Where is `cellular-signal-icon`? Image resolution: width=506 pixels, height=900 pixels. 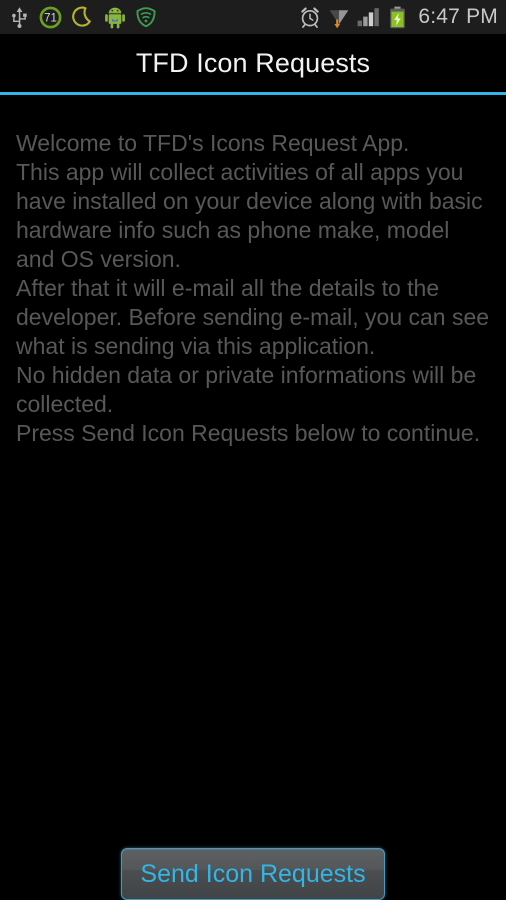
cellular-signal-icon is located at coordinates (369, 17).